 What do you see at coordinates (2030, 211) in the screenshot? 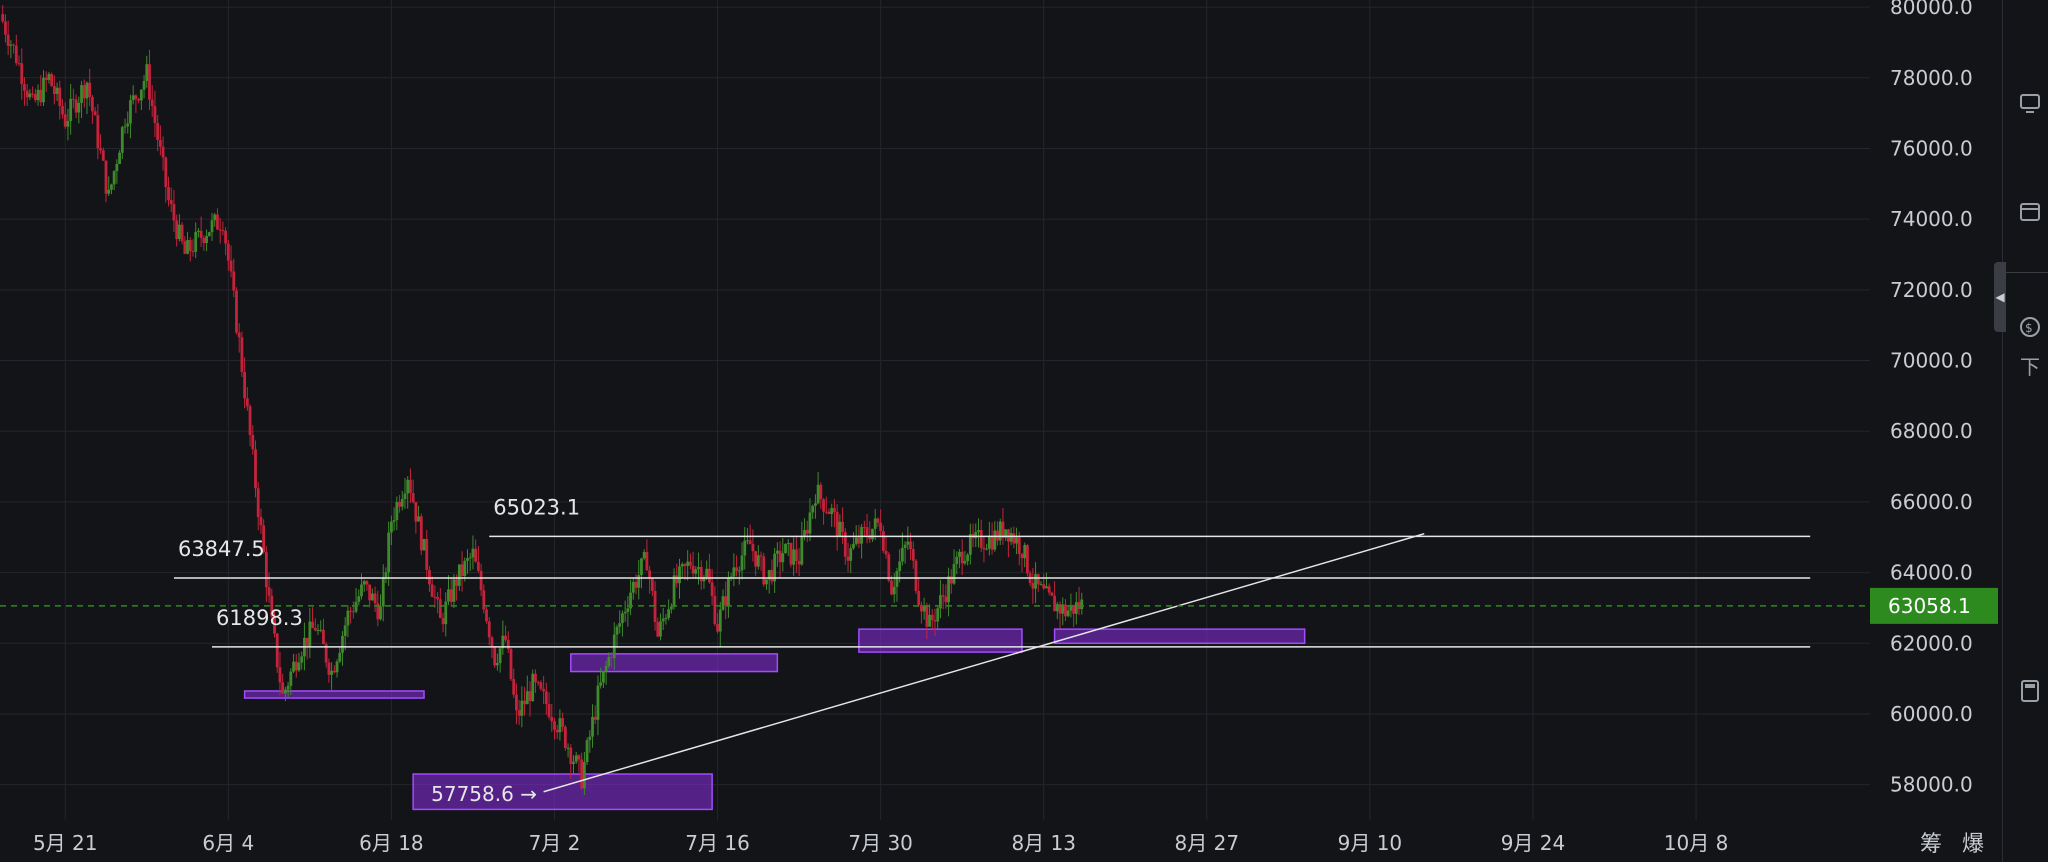
I see `calendar-icon` at bounding box center [2030, 211].